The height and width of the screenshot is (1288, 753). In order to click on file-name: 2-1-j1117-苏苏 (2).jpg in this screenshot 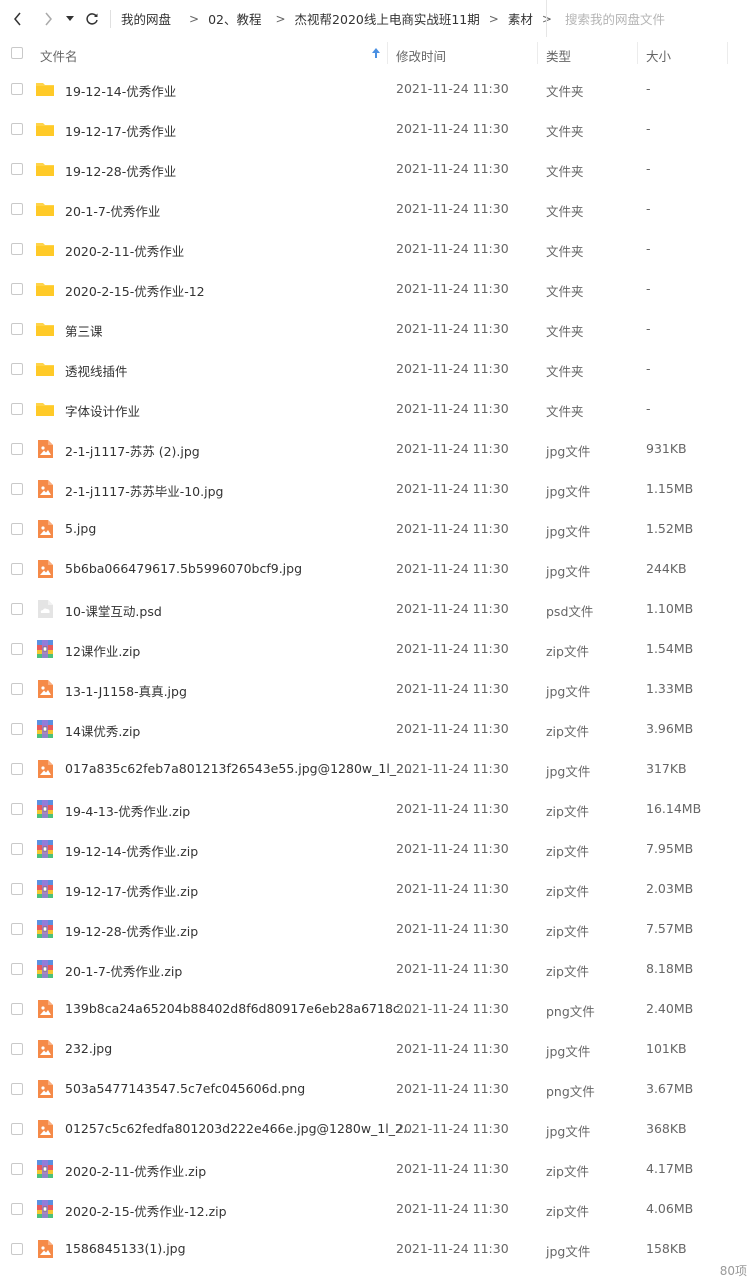, I will do `click(132, 450)`.